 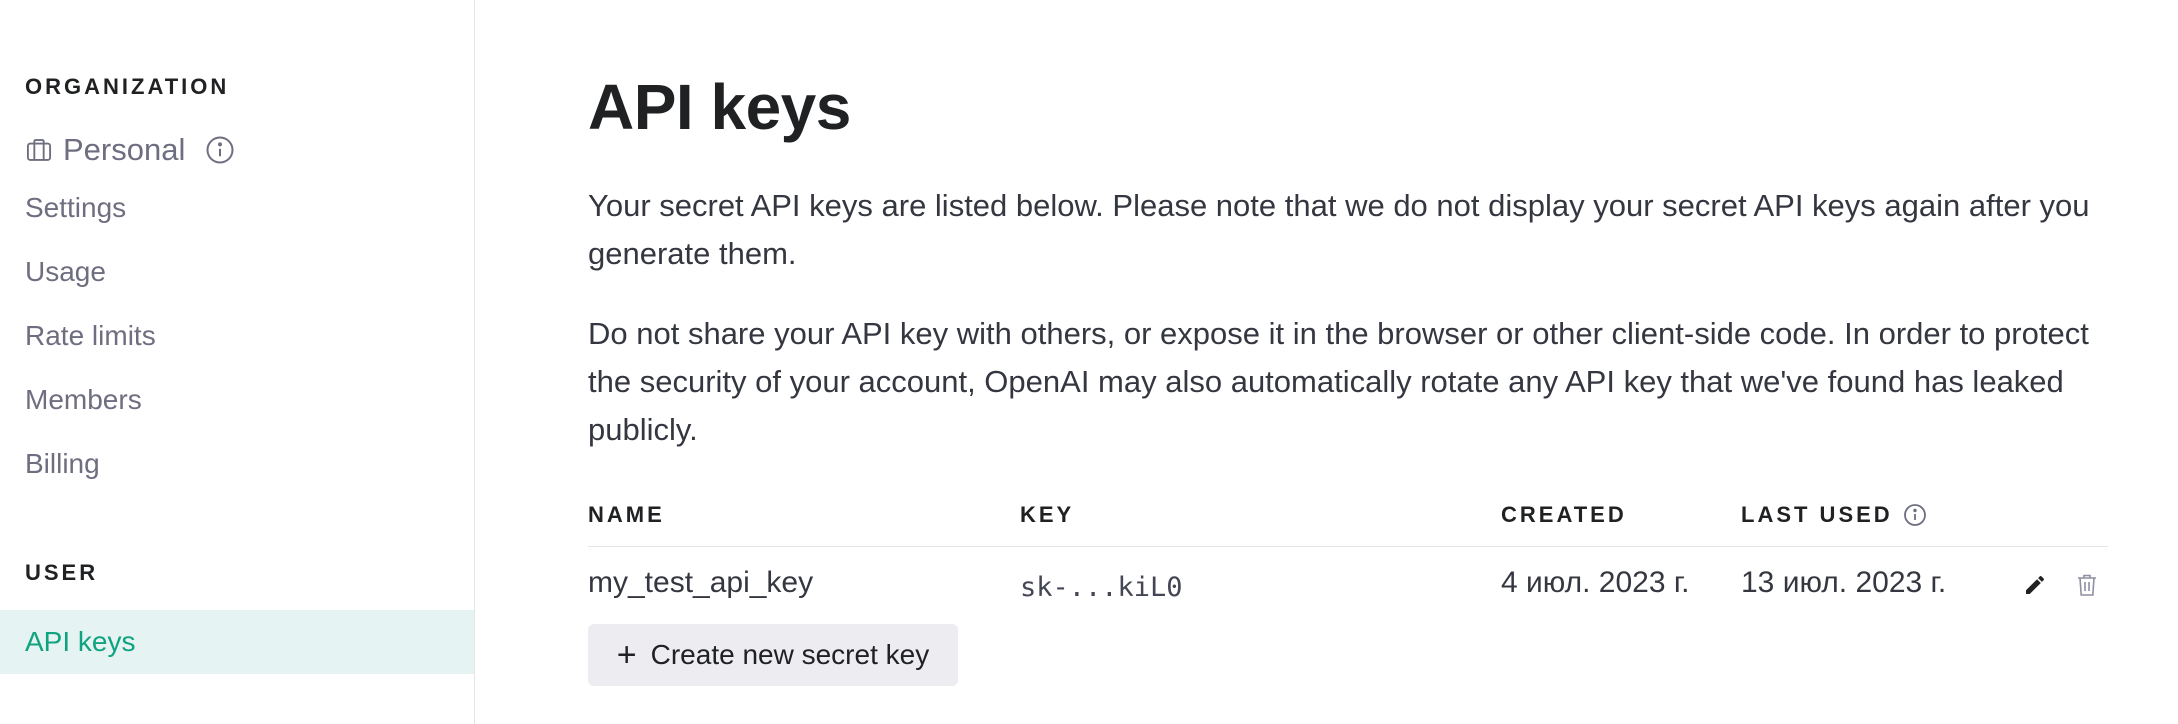 What do you see at coordinates (1595, 582) in the screenshot?
I see `created-date-cell: 4 июл. 2023 г.` at bounding box center [1595, 582].